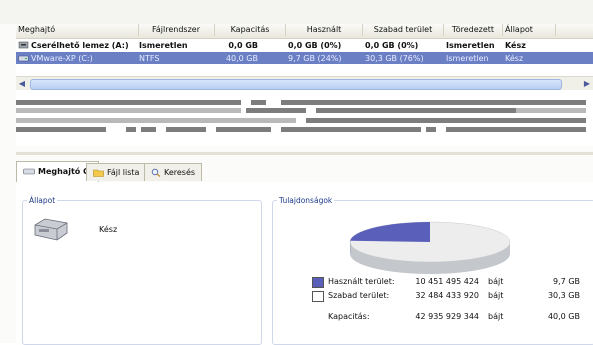 Image resolution: width=593 pixels, height=345 pixels. What do you see at coordinates (305, 200) in the screenshot?
I see `properties-group-title: Tulajdonságok` at bounding box center [305, 200].